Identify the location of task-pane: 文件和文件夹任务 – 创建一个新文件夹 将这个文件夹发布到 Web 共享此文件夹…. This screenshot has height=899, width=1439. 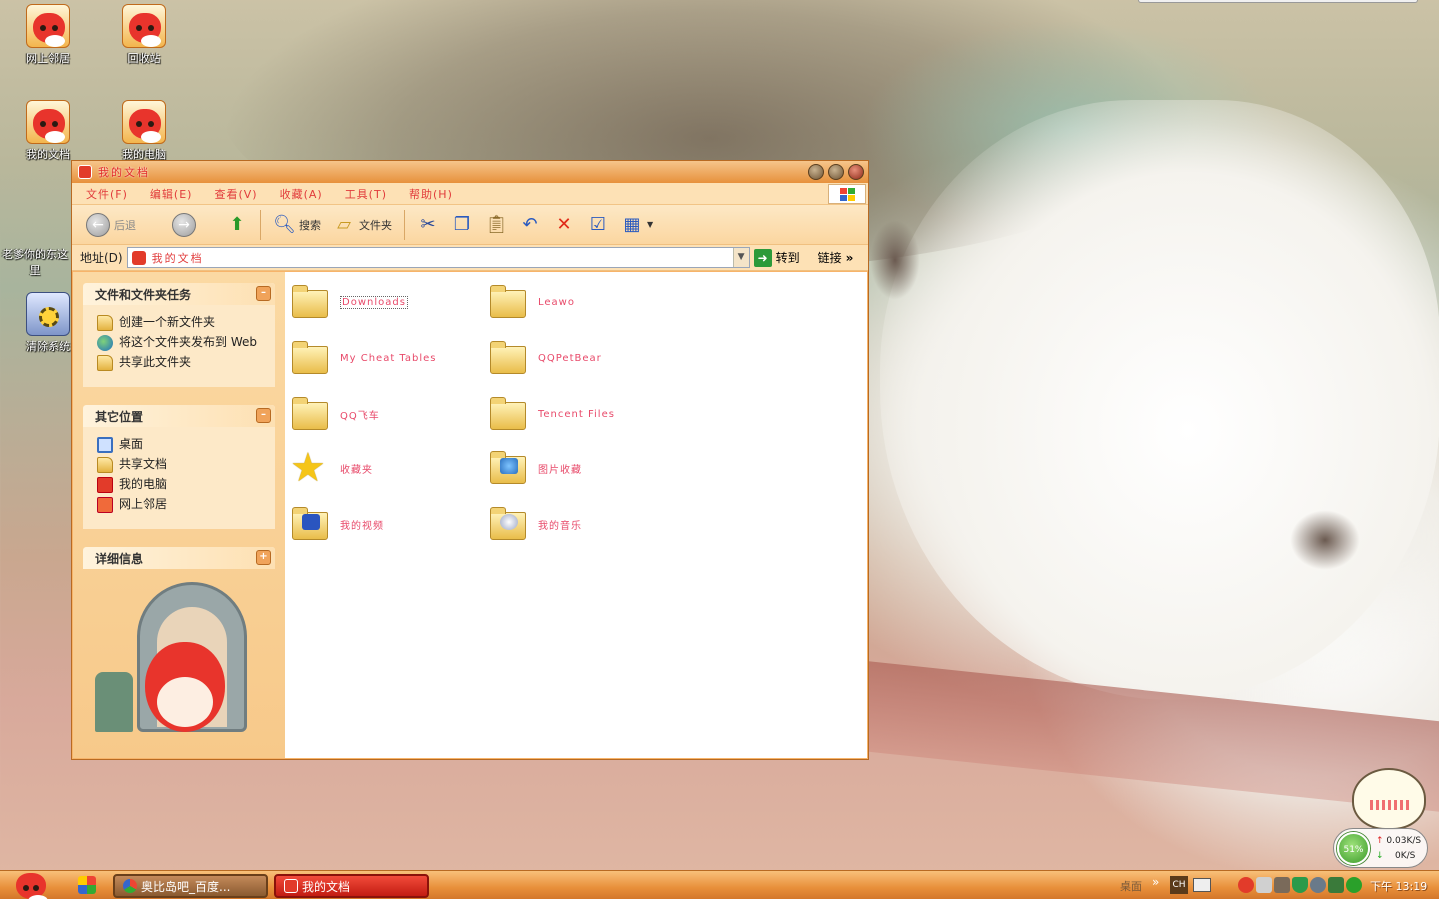
(179, 515).